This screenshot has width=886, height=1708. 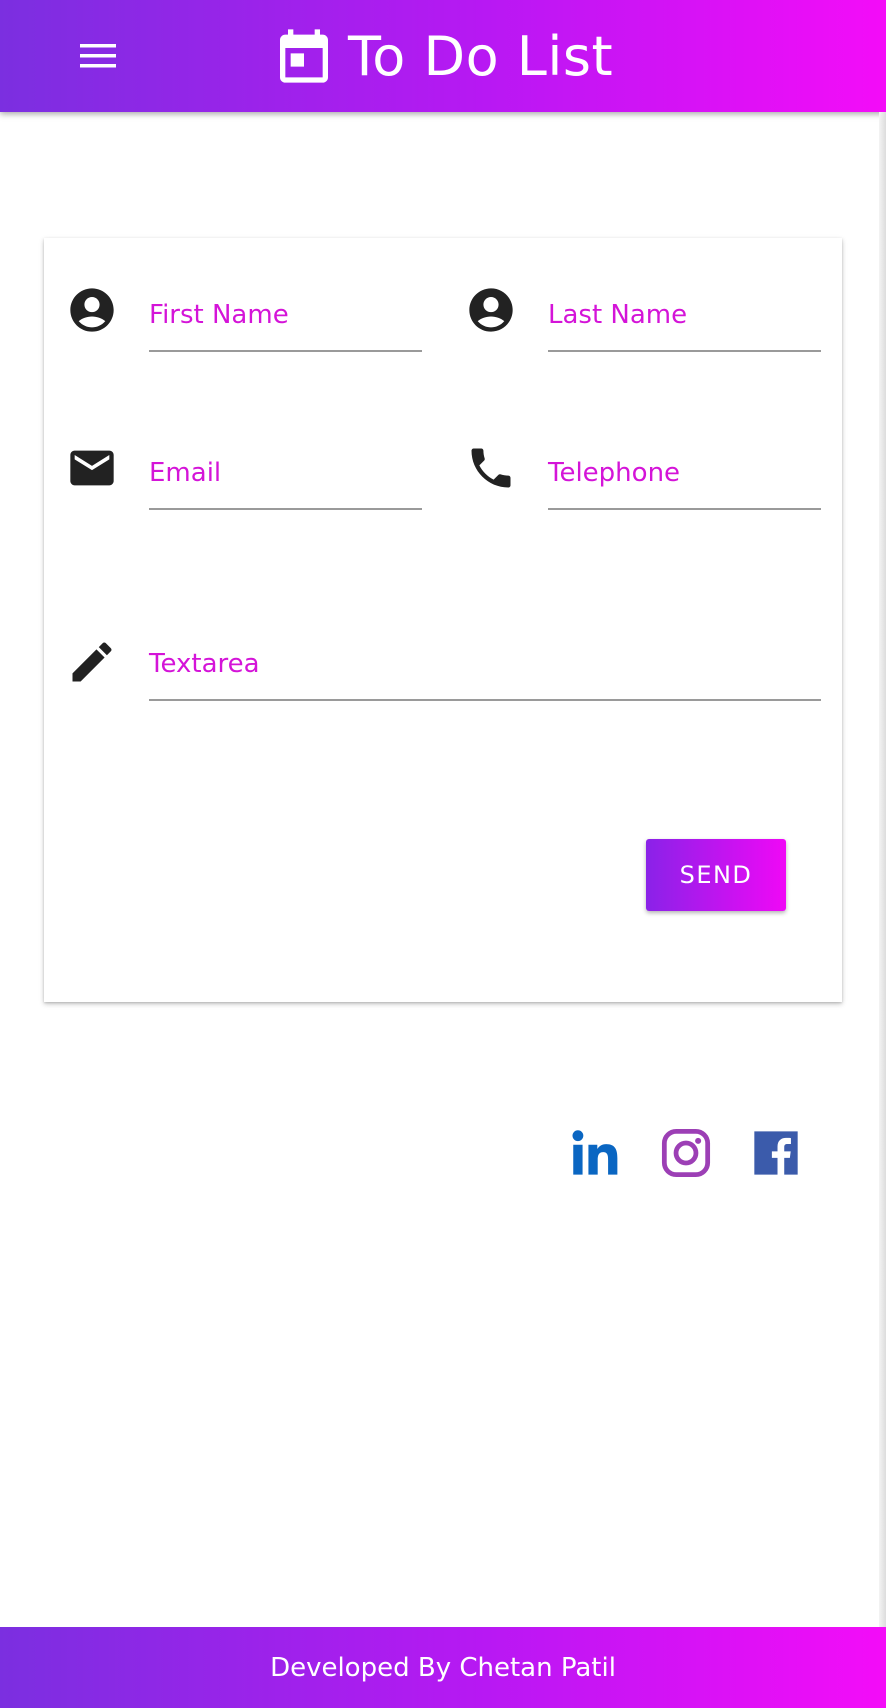 I want to click on facebook-icon, so click(x=776, y=1153).